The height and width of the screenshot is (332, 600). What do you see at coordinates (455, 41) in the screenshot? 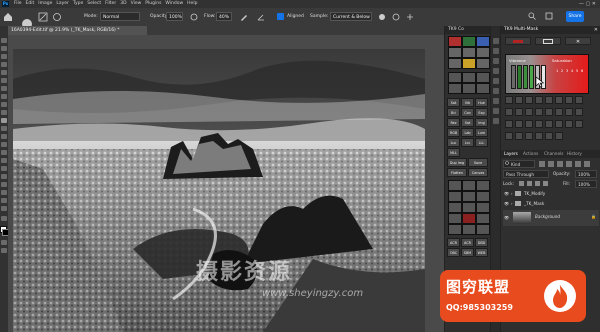
I see `cc-red-icon` at bounding box center [455, 41].